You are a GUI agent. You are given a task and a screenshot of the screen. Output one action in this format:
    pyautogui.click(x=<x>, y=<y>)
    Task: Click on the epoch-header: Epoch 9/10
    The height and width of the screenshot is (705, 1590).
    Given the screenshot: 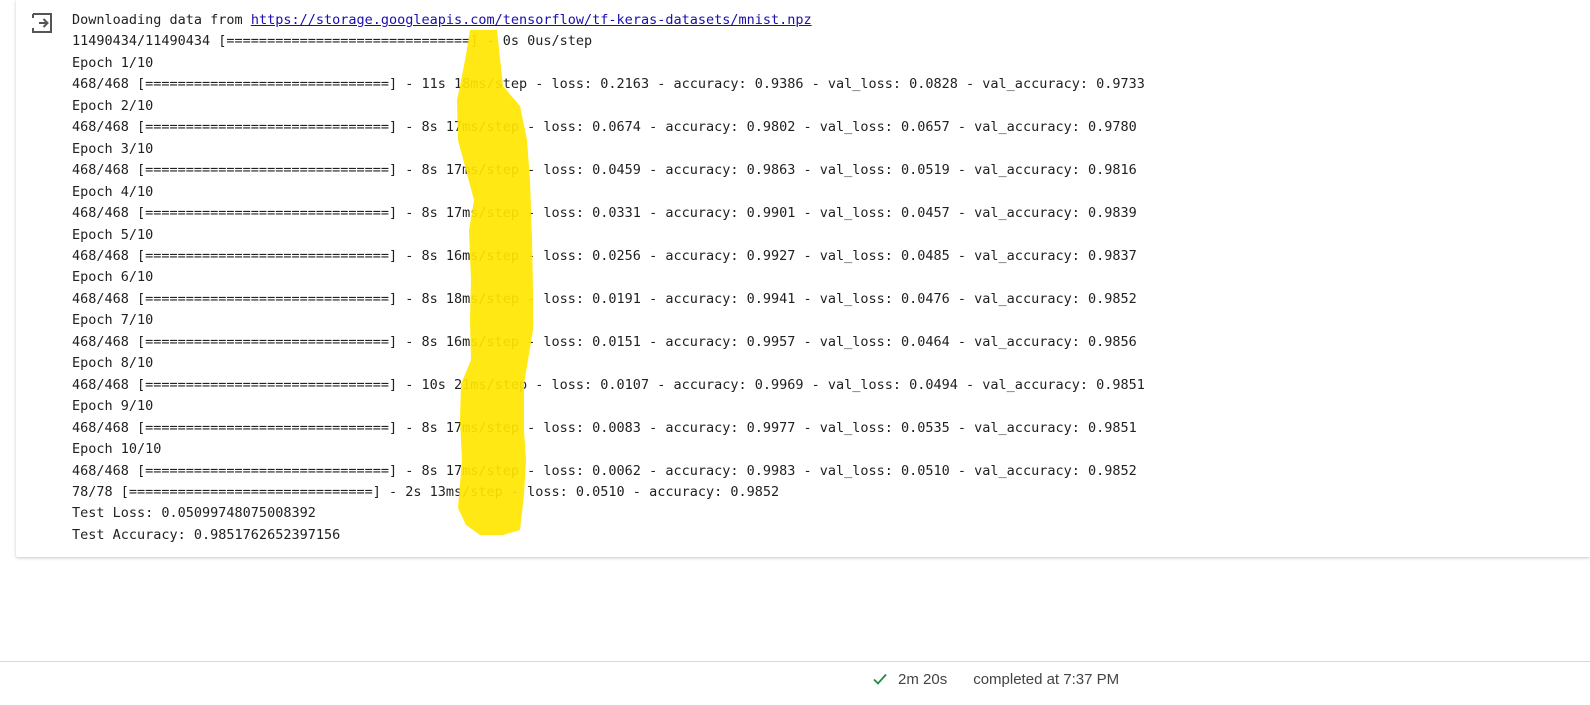 What is the action you would take?
    pyautogui.click(x=113, y=406)
    